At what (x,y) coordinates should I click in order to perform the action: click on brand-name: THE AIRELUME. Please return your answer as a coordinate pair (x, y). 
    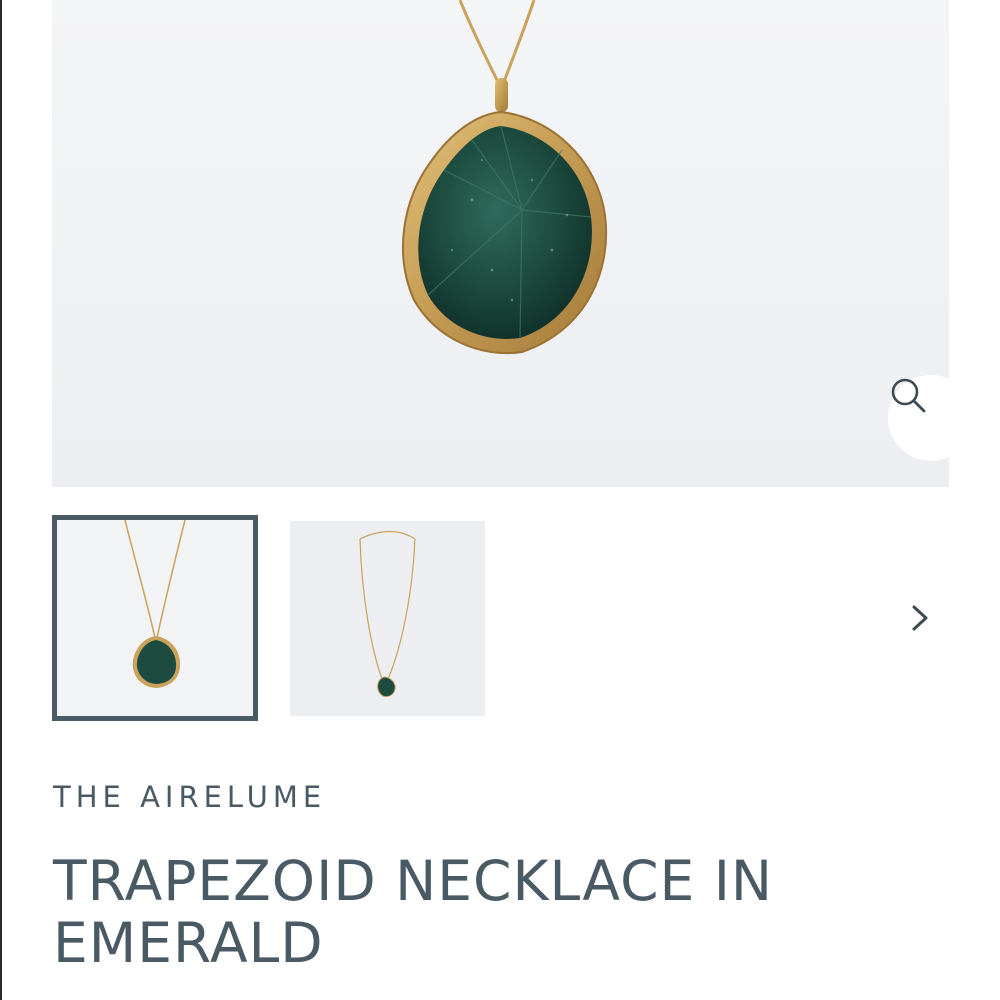
    Looking at the image, I should click on (189, 797).